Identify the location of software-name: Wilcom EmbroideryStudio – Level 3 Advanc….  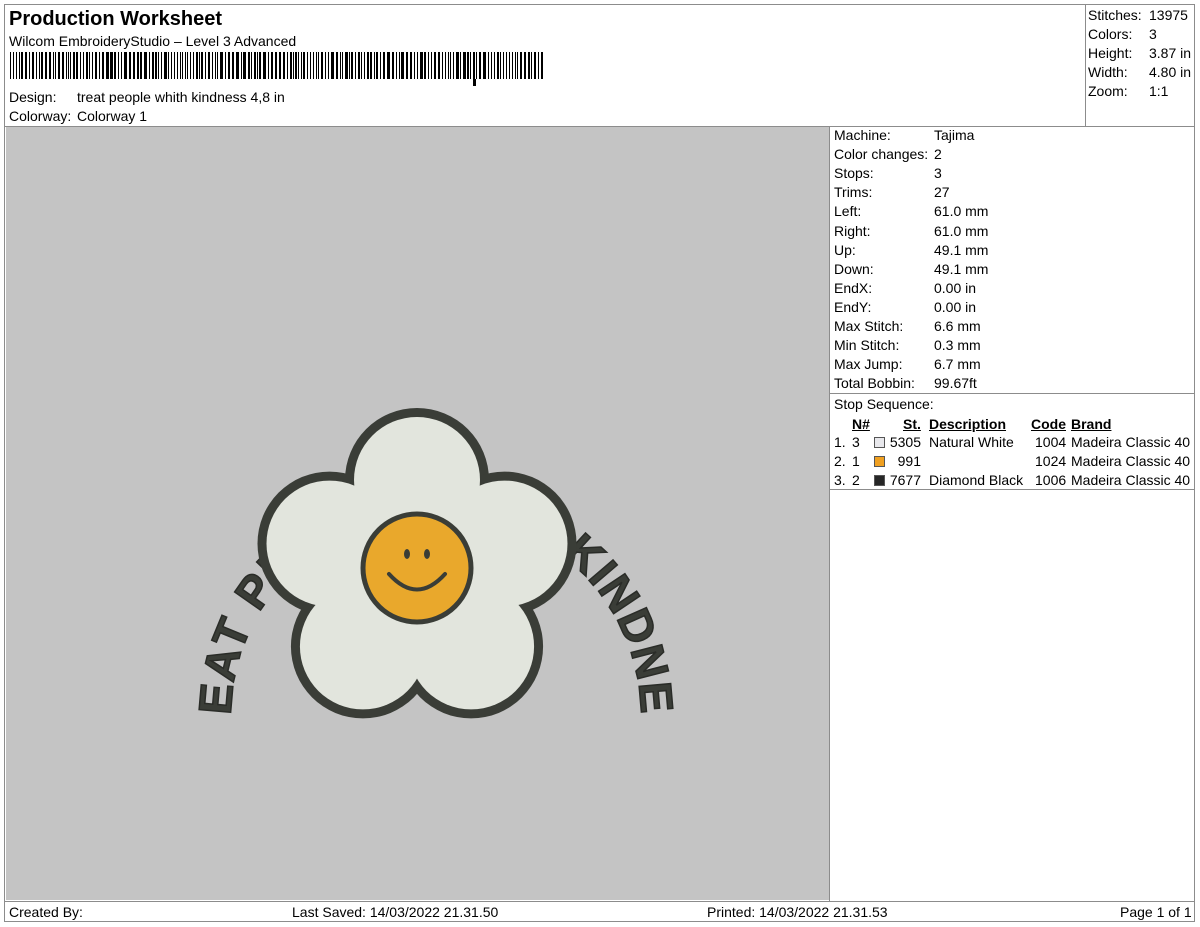
(153, 41).